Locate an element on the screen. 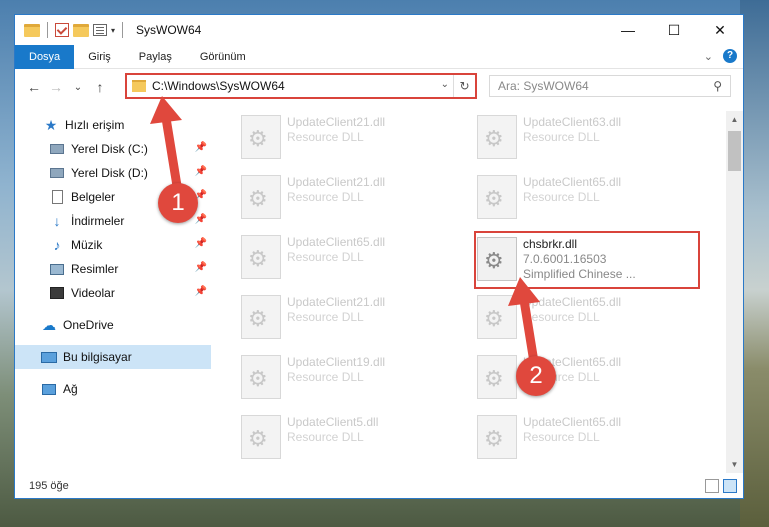 The width and height of the screenshot is (769, 527). sidebar-item-videos: Videolar 📌 is located at coordinates (113, 293).